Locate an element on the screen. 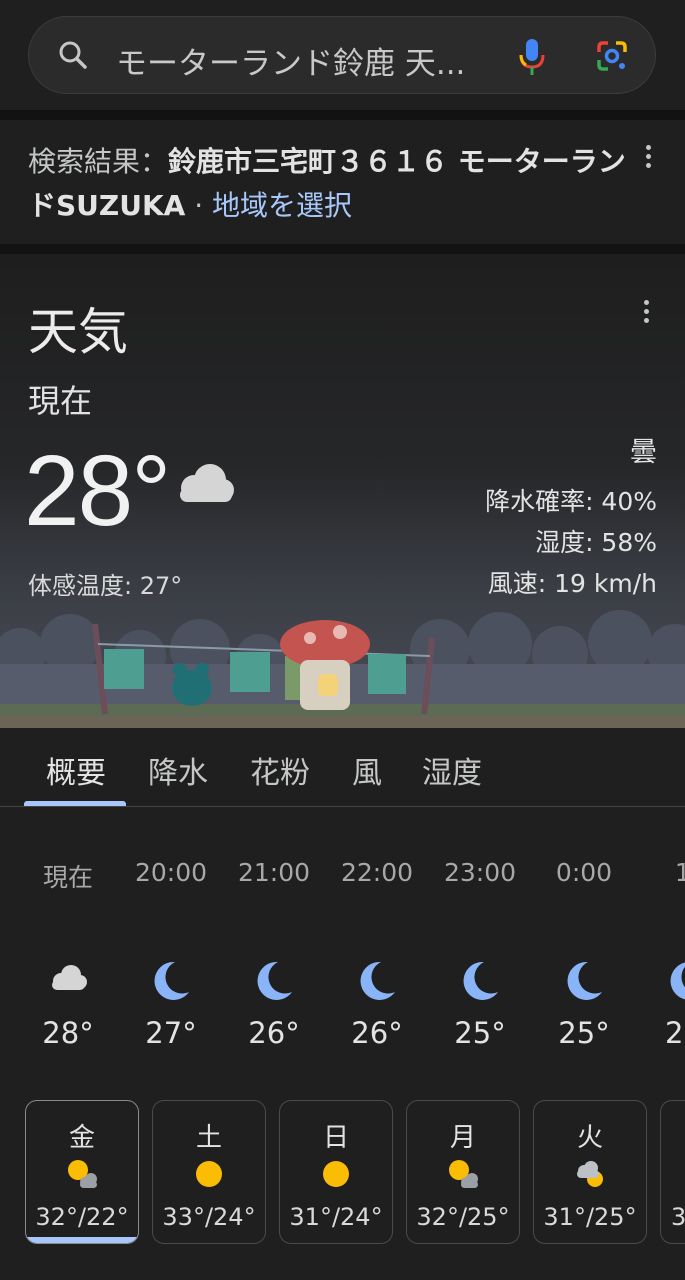 This screenshot has width=685, height=1280. hour-temp: 2 is located at coordinates (674, 1033).